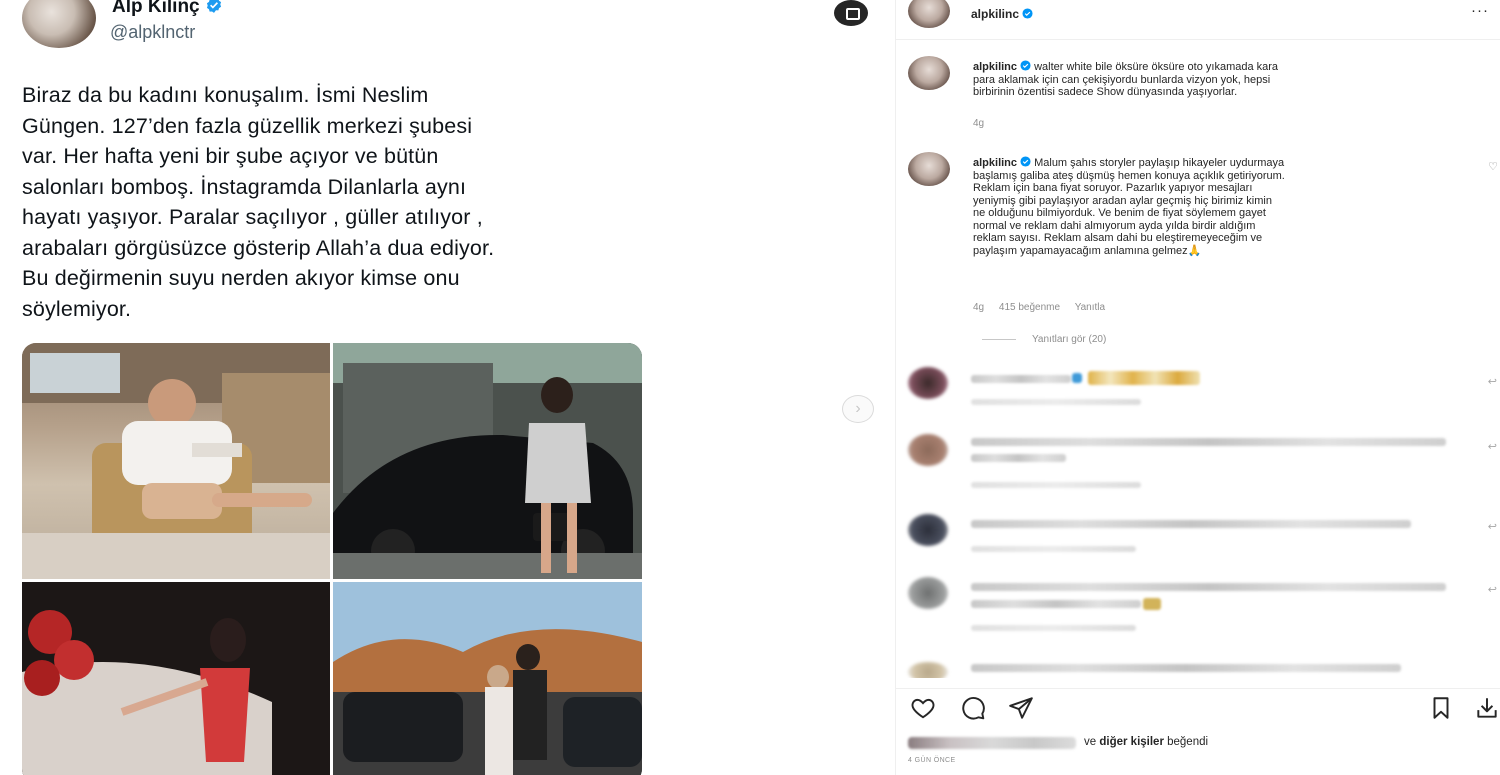 The width and height of the screenshot is (1500, 775). Describe the element at coordinates (932, 760) in the screenshot. I see `post-date: 4 GÜN ÖNCE` at that location.